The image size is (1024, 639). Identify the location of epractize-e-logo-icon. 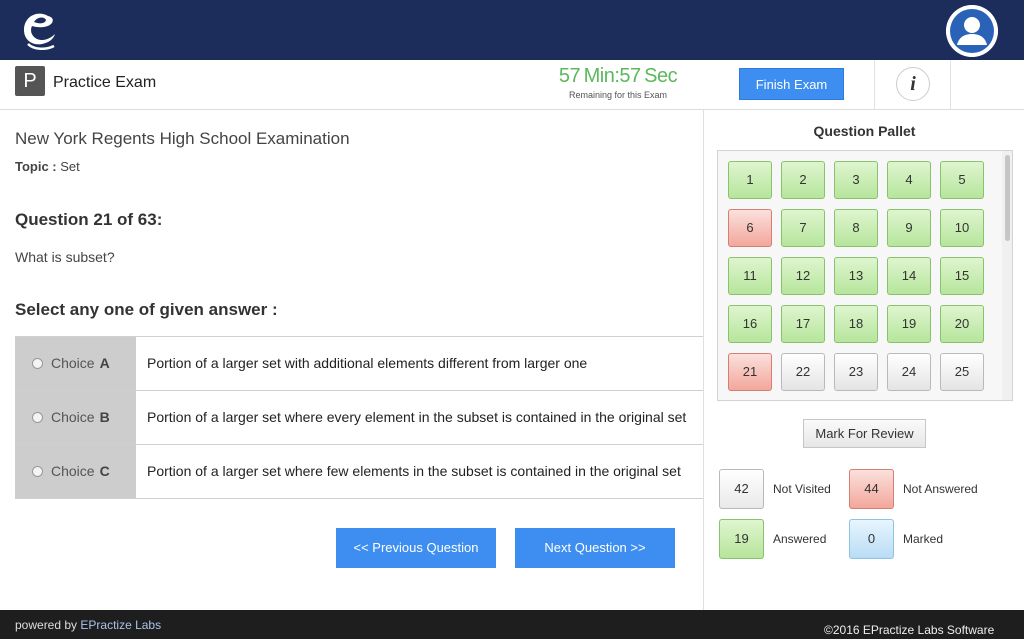
(40, 30).